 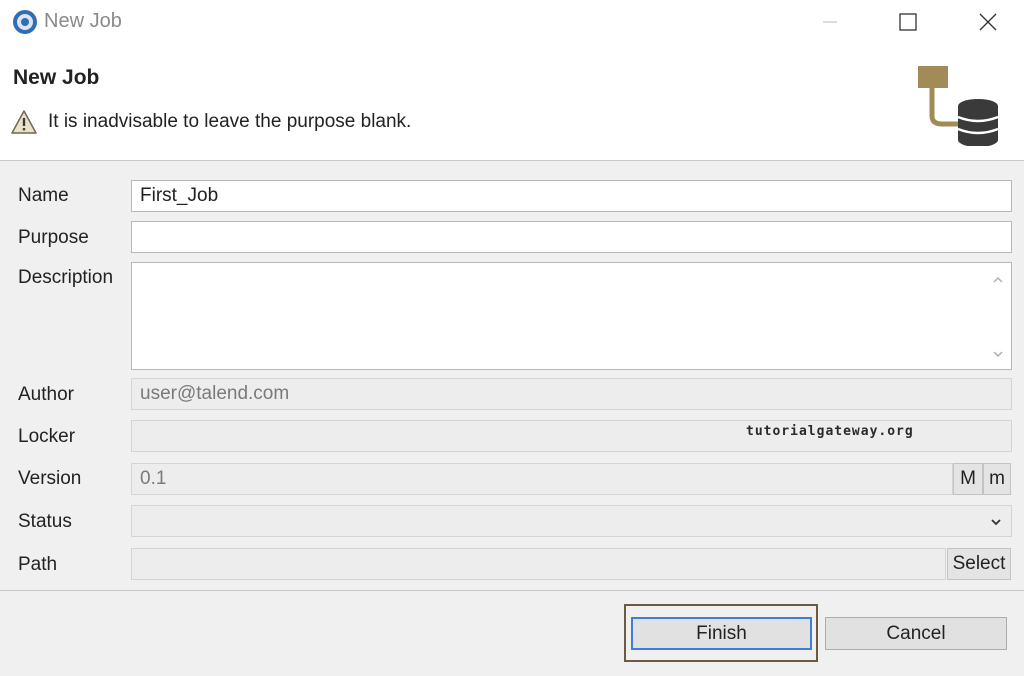 What do you see at coordinates (45, 521) in the screenshot?
I see `status-label: Status` at bounding box center [45, 521].